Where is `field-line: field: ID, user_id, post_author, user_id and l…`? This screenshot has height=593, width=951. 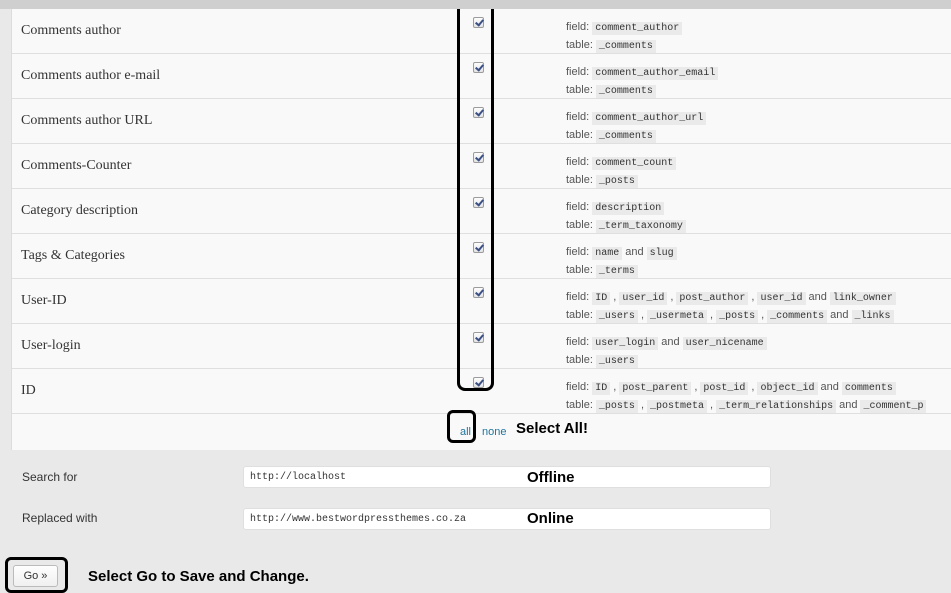
field-line: field: ID, user_id, post_author, user_id and l… is located at coordinates (731, 298).